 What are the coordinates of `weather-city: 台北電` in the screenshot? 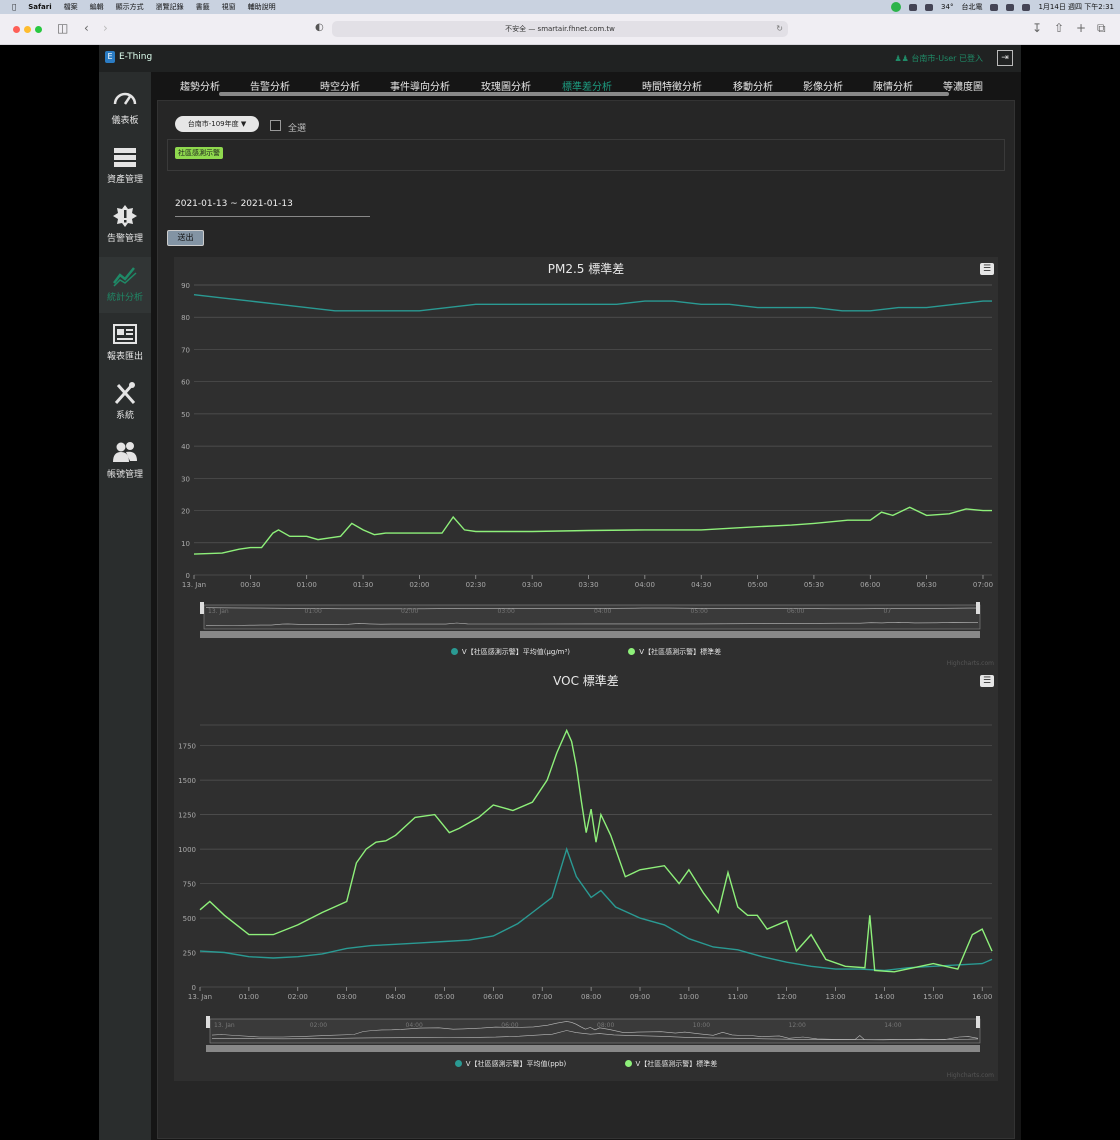 It's located at (971, 7).